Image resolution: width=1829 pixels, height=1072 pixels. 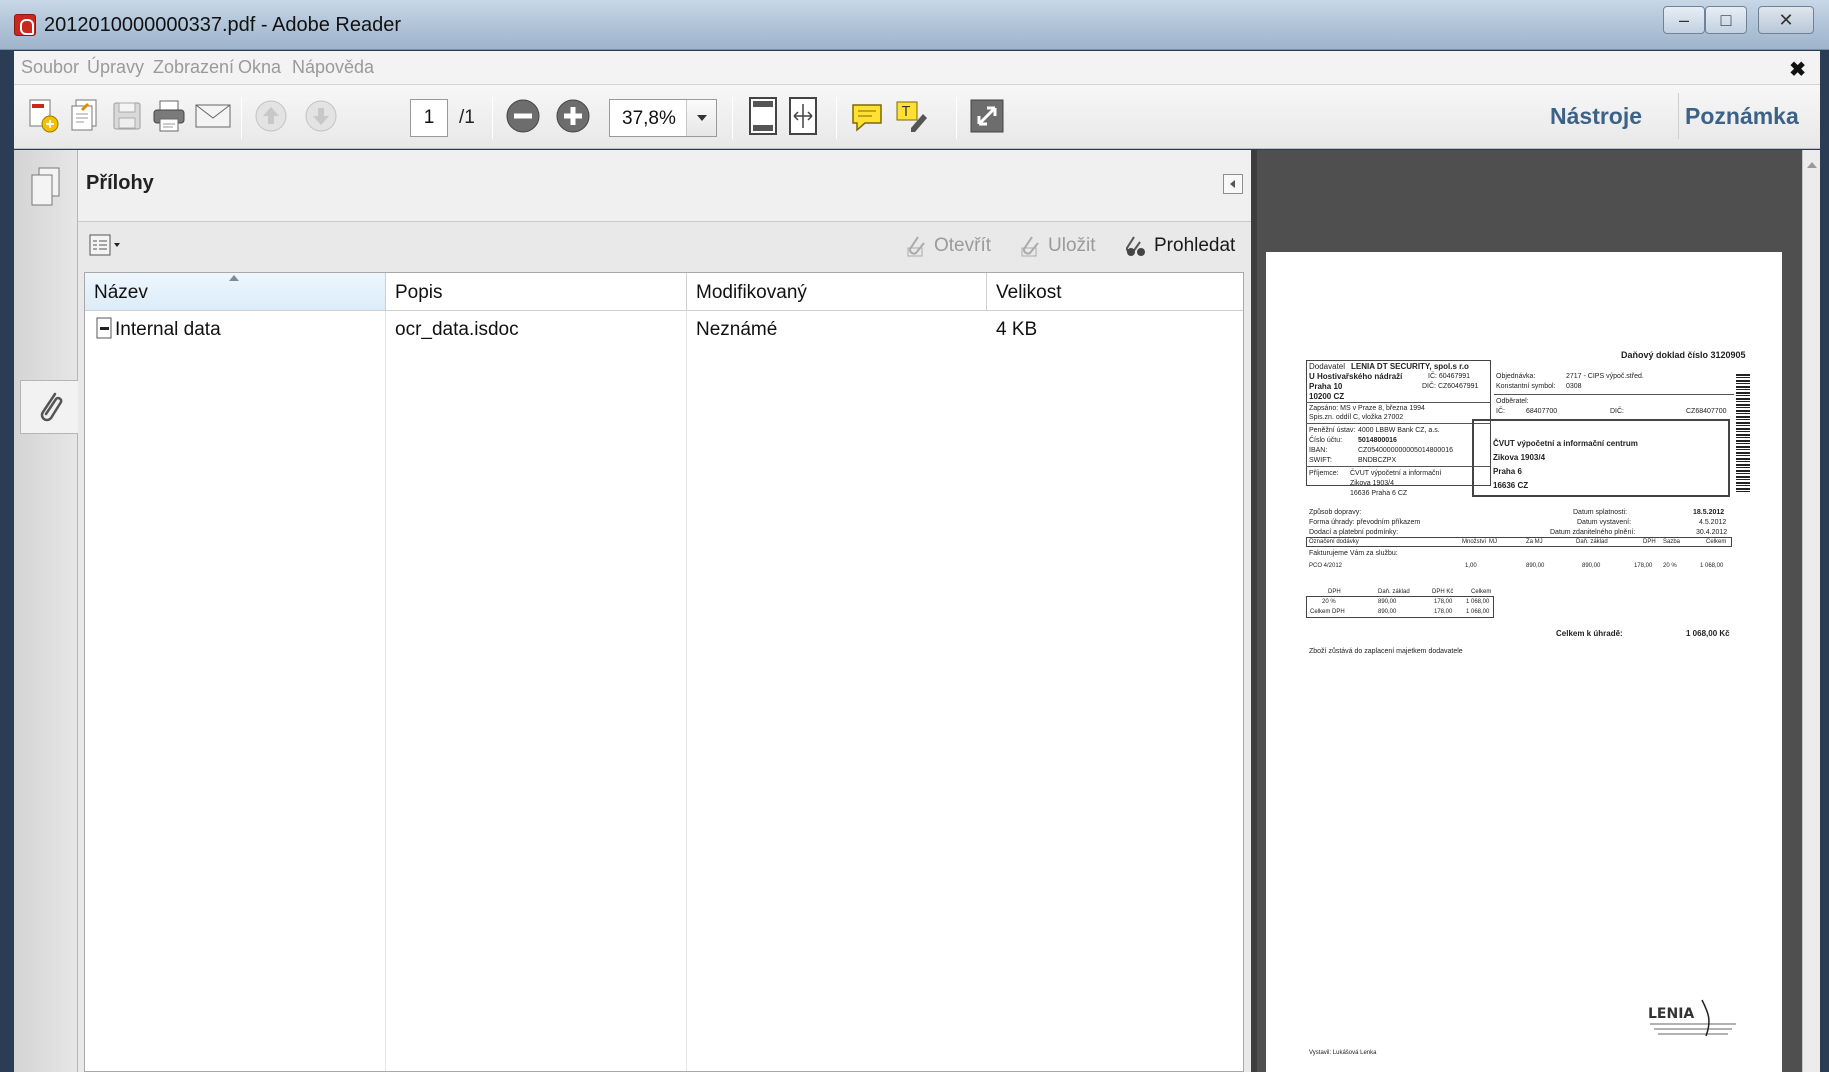 What do you see at coordinates (46, 611) in the screenshot?
I see `navigation-pane` at bounding box center [46, 611].